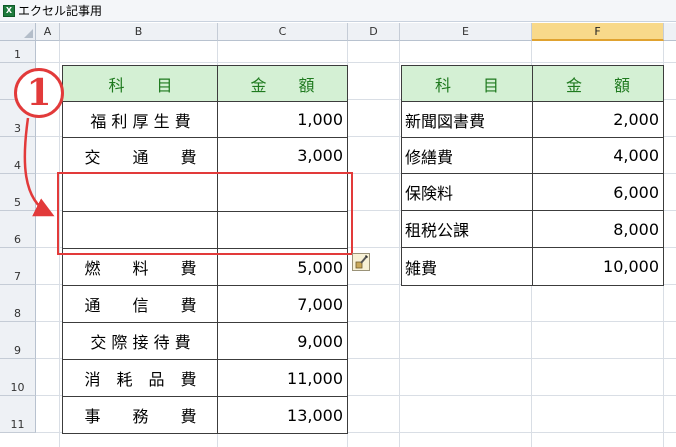  What do you see at coordinates (205, 213) in the screenshot?
I see `insert-highlight-box` at bounding box center [205, 213].